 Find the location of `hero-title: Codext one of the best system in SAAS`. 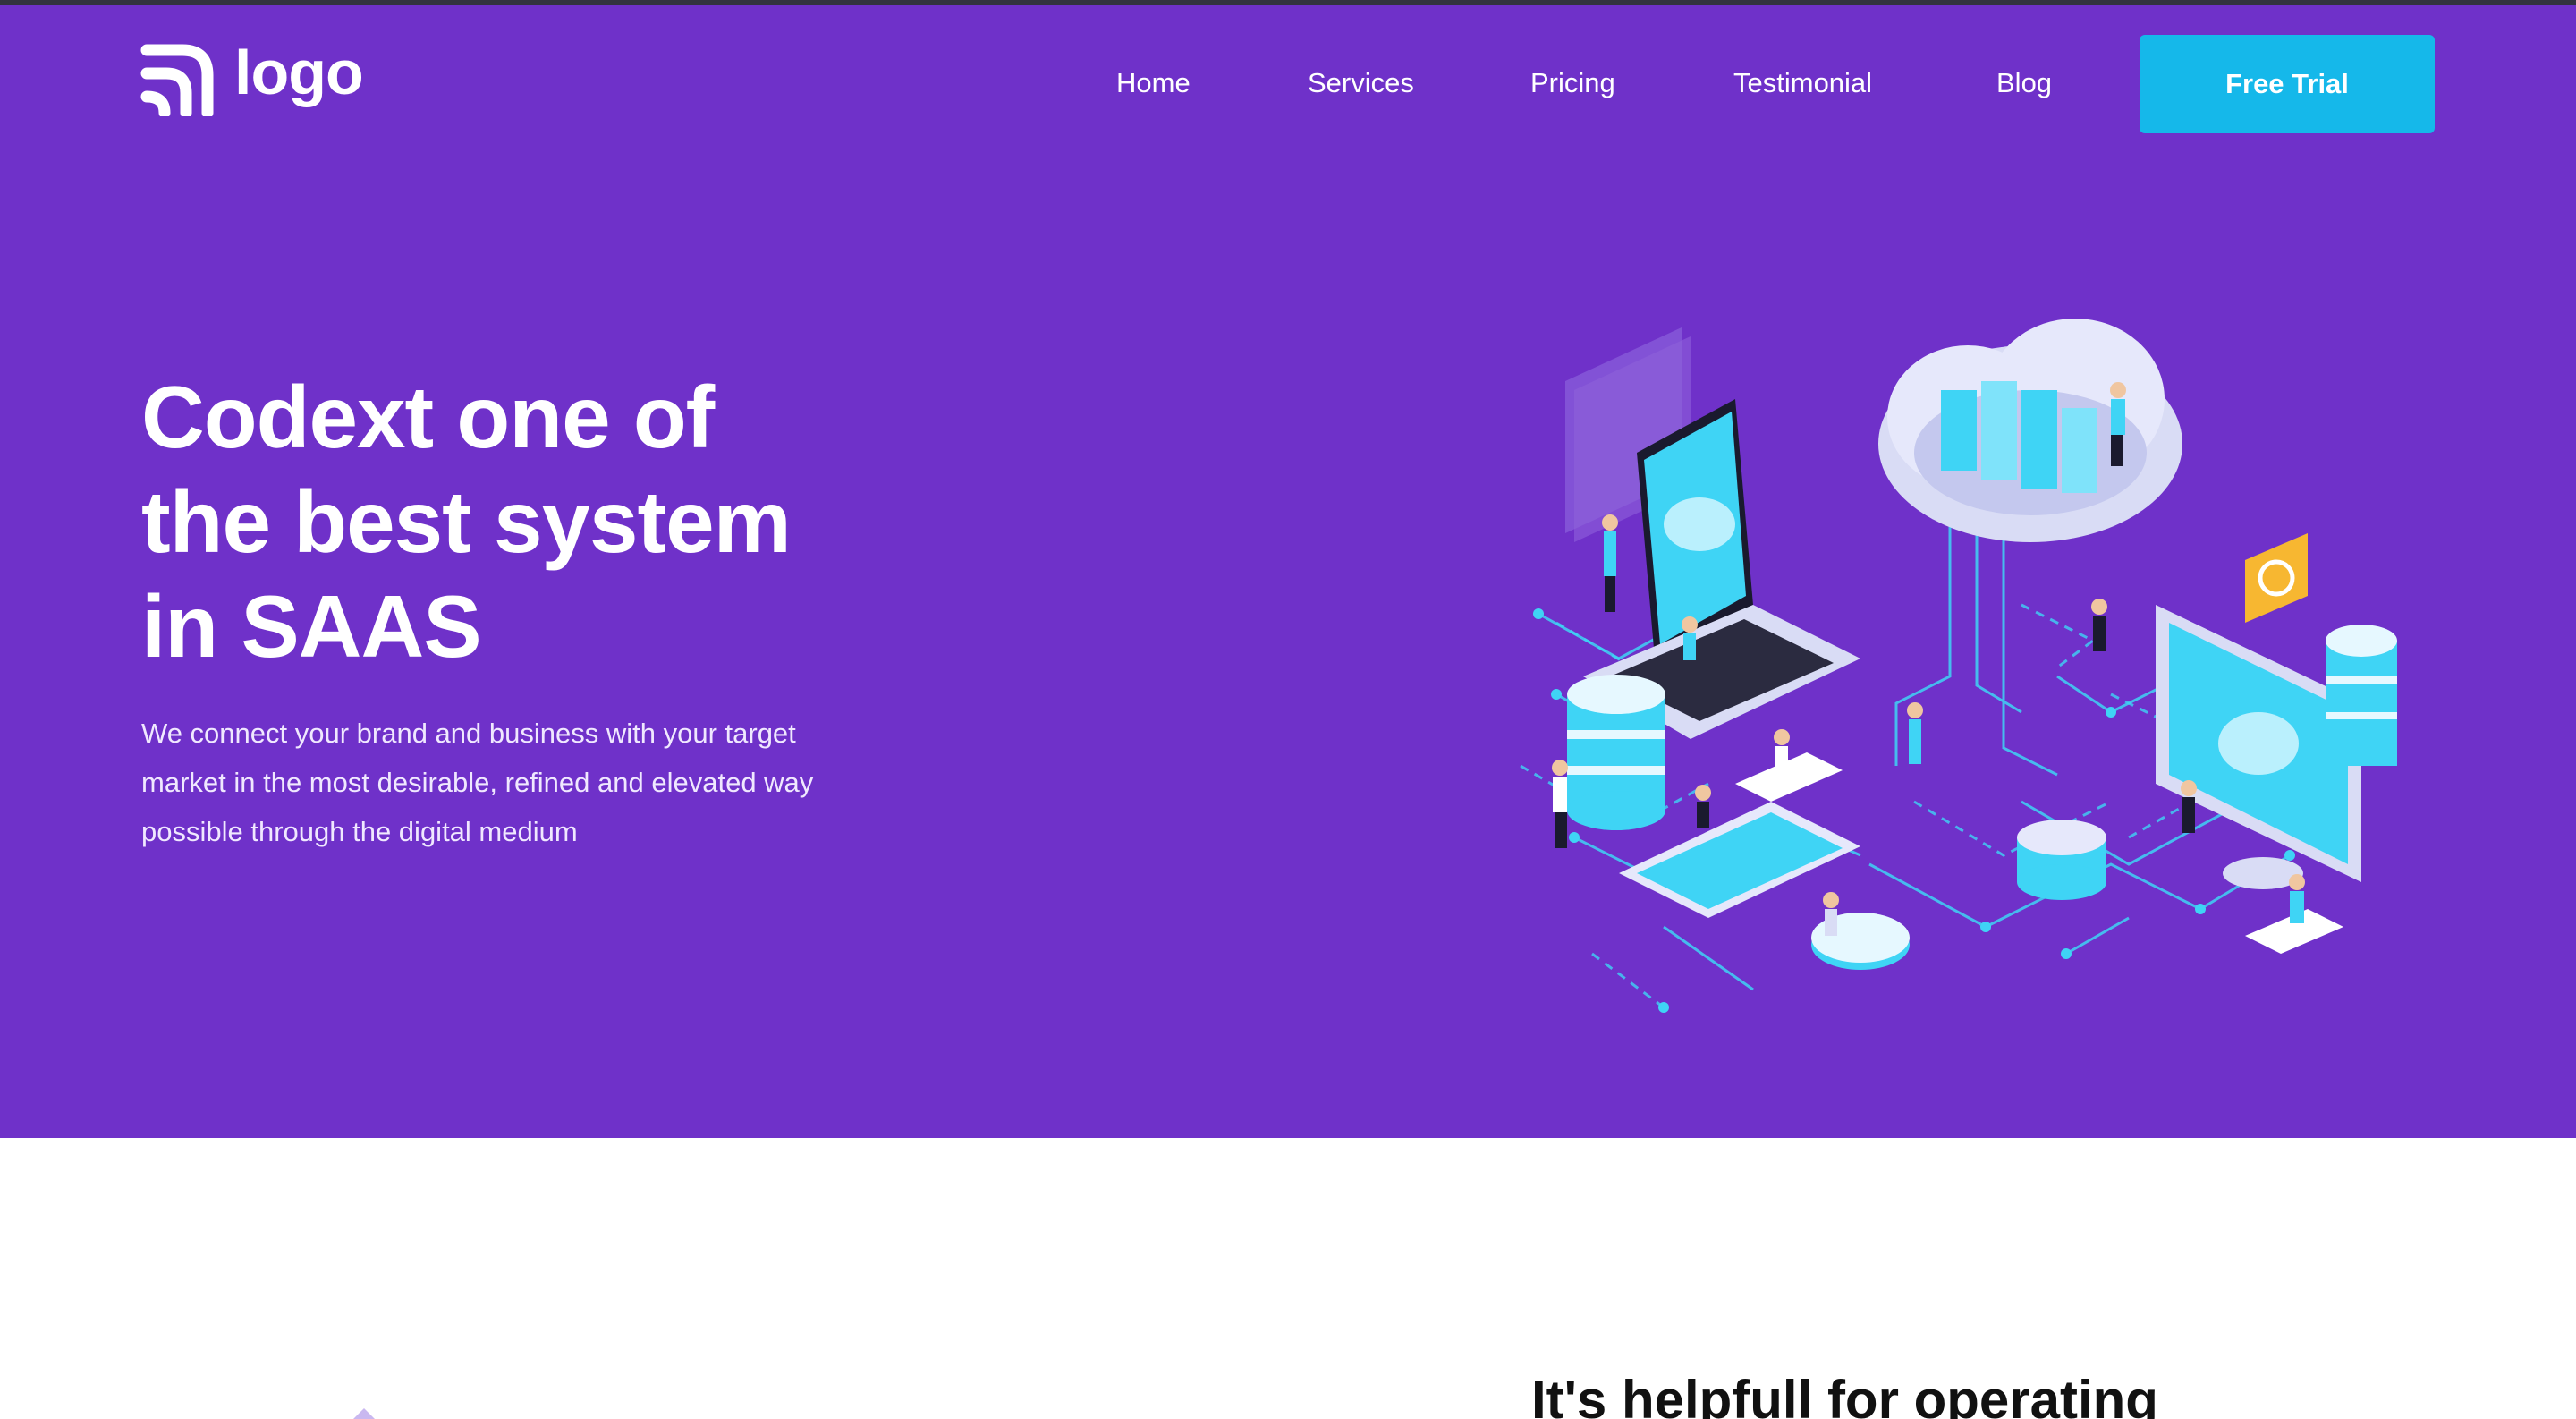

hero-title: Codext one of the best system in SAAS is located at coordinates (508, 522).